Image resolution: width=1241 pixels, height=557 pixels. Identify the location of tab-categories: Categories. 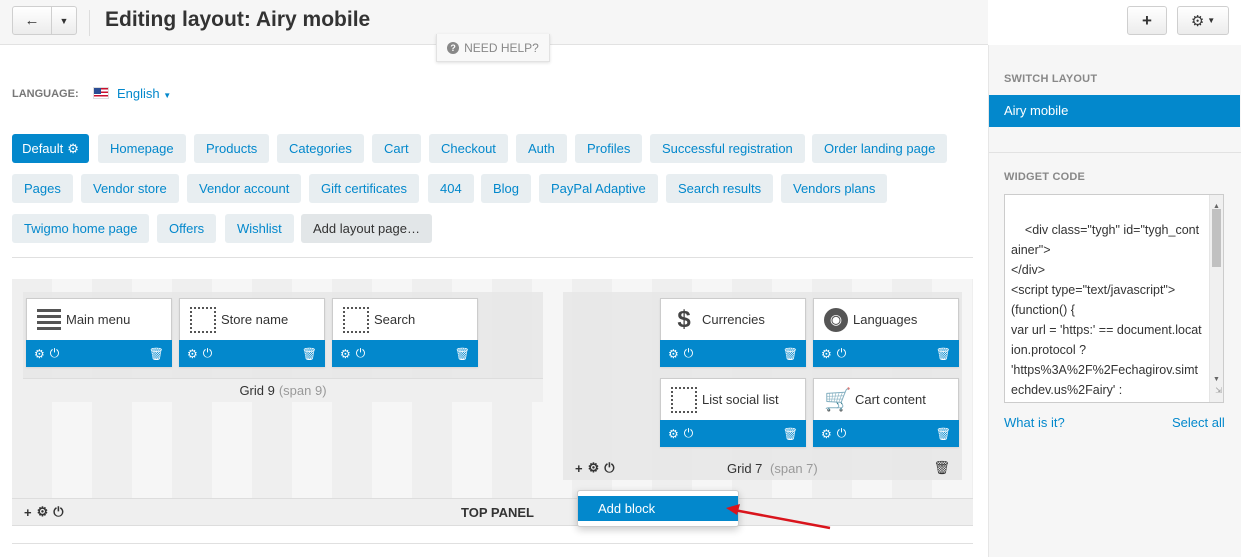
(320, 148).